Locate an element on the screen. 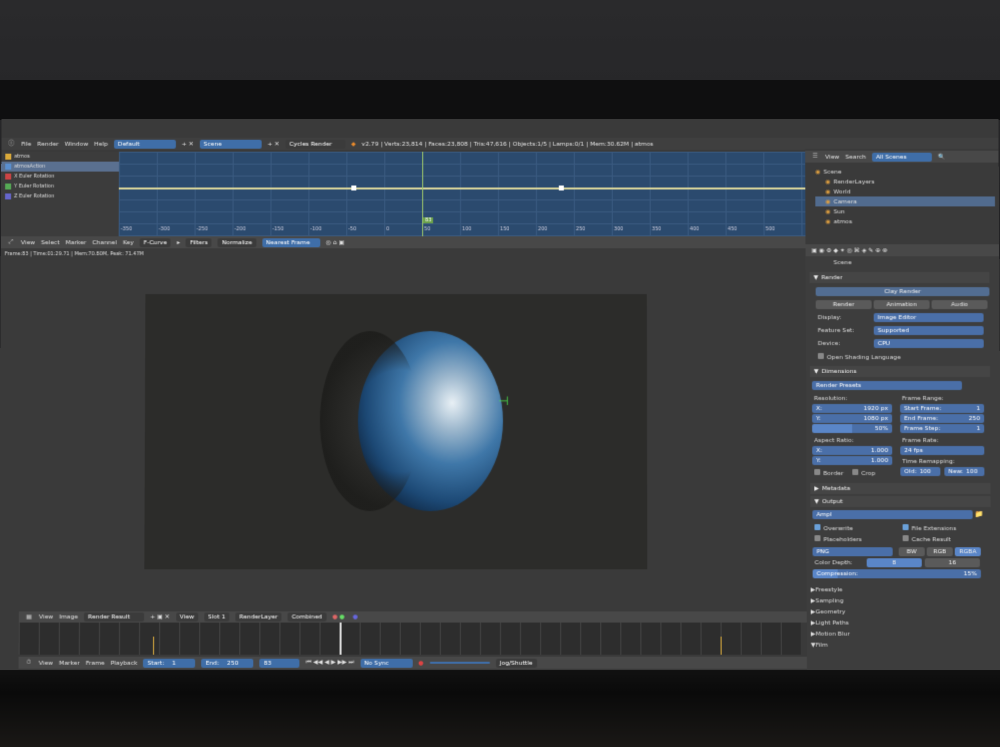  graph-menu-marker: Marker is located at coordinates (75, 242).